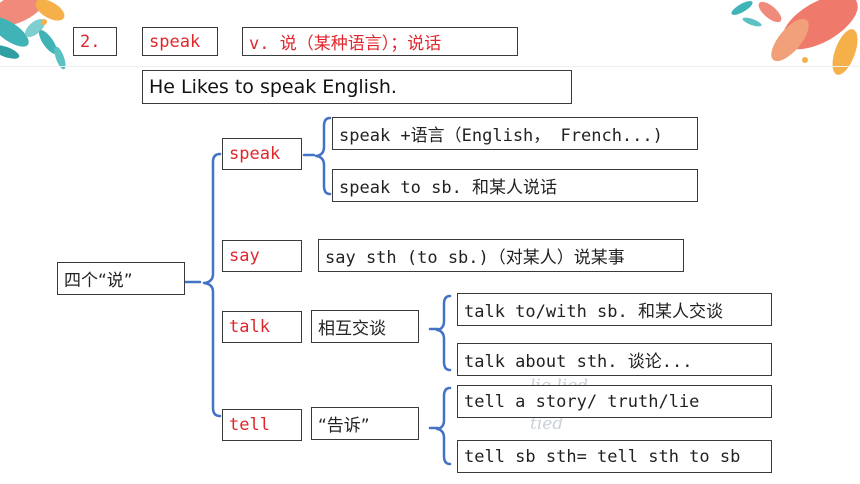  What do you see at coordinates (515, 185) in the screenshot?
I see `speak-usage: speak to sb. 和某人说话` at bounding box center [515, 185].